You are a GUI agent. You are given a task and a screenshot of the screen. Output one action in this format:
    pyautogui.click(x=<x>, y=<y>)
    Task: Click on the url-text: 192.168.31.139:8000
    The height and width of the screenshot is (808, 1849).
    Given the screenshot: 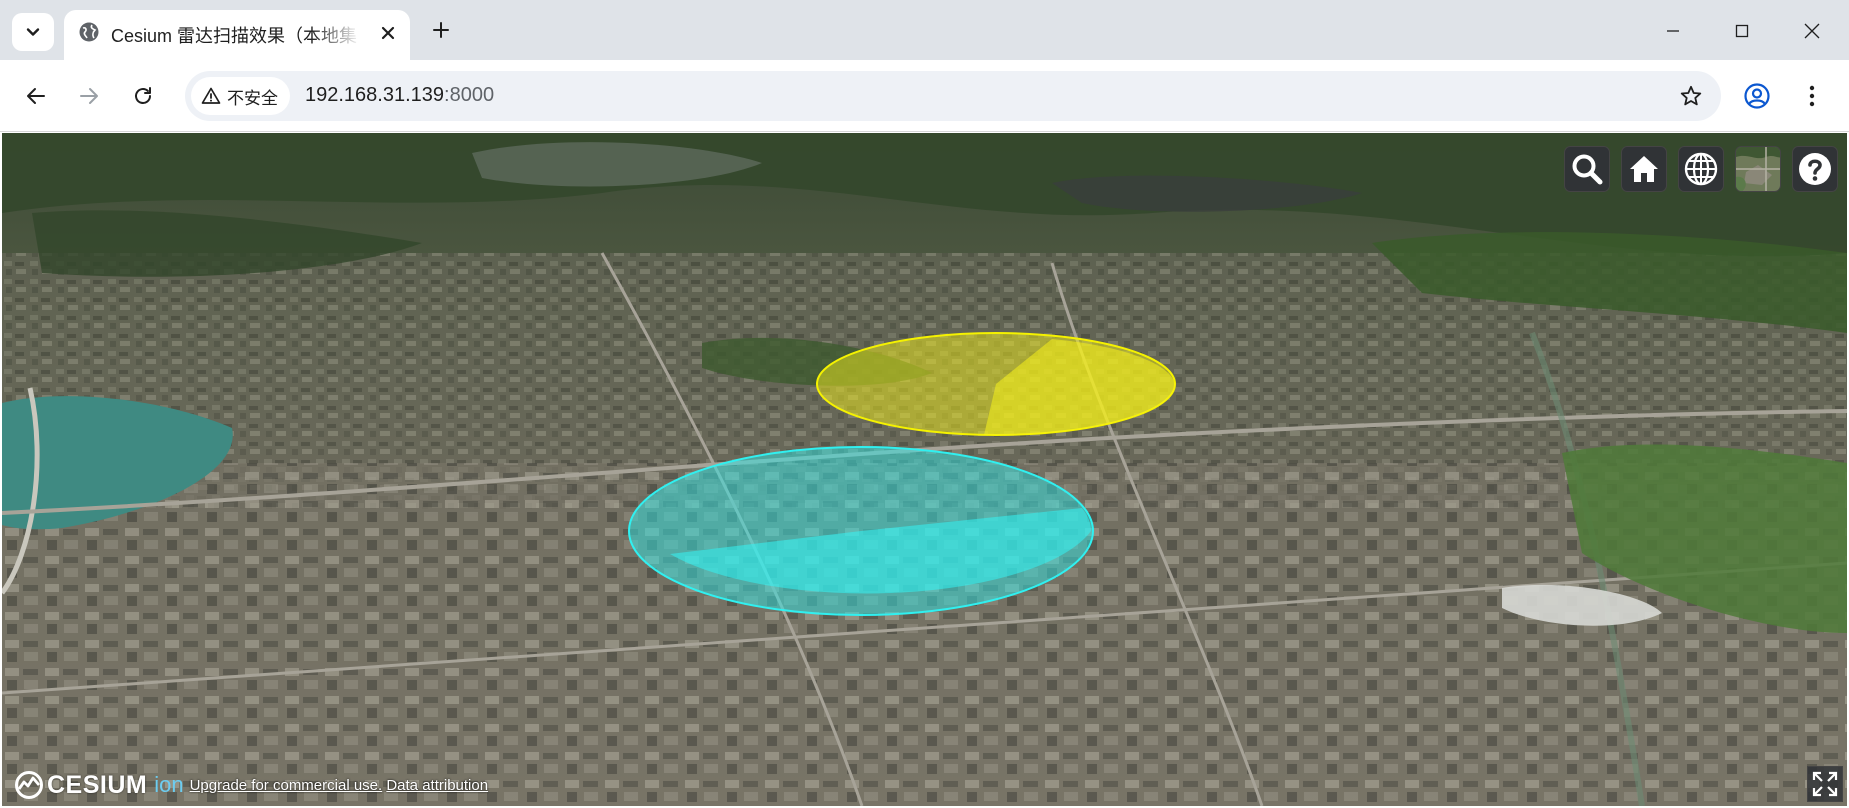 What is the action you would take?
    pyautogui.click(x=399, y=95)
    